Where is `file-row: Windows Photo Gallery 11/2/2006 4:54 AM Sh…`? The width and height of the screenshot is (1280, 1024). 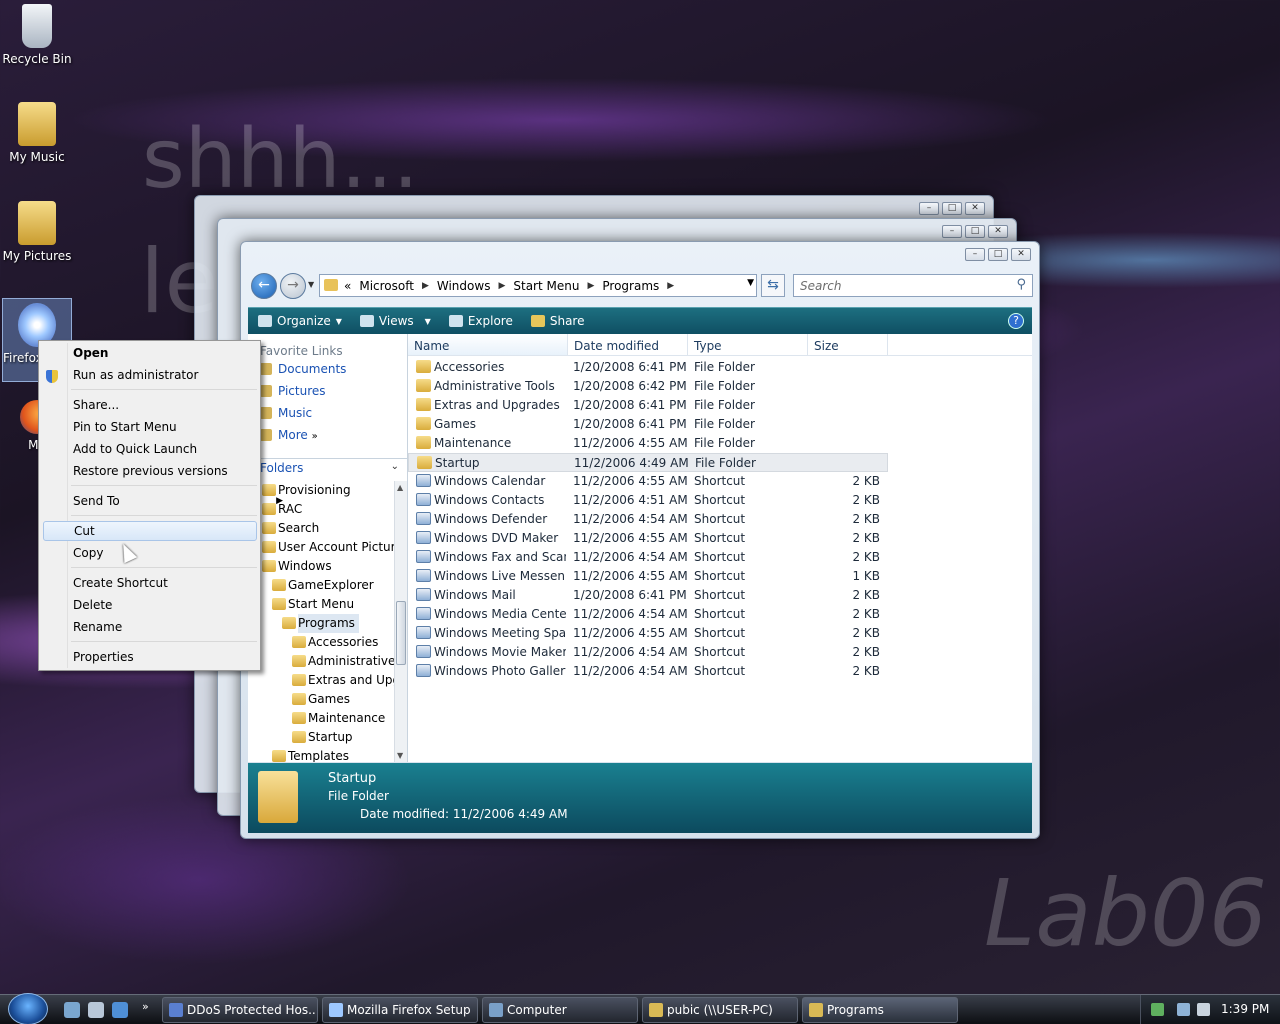 file-row: Windows Photo Gallery 11/2/2006 4:54 AM Sh… is located at coordinates (648, 671).